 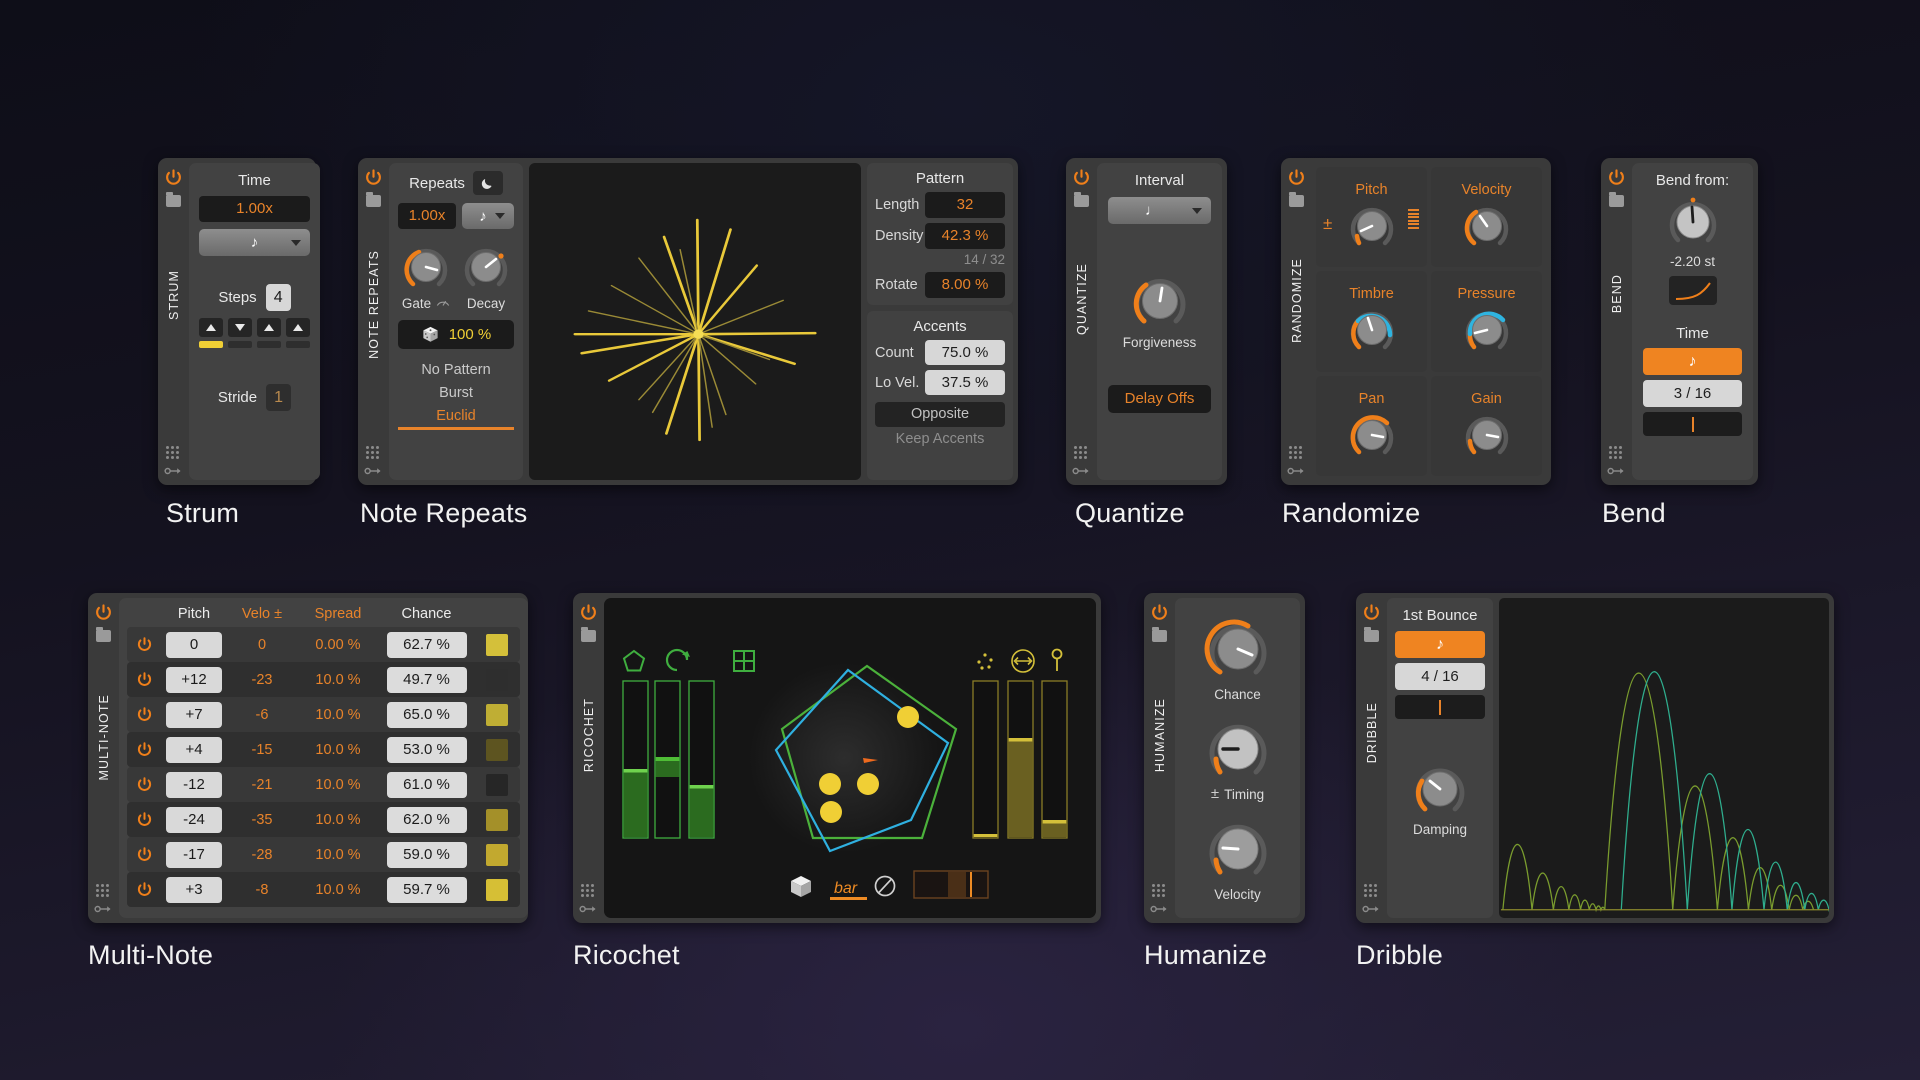 I want to click on randomize-cell-timbre: Timbre, so click(x=1371, y=321).